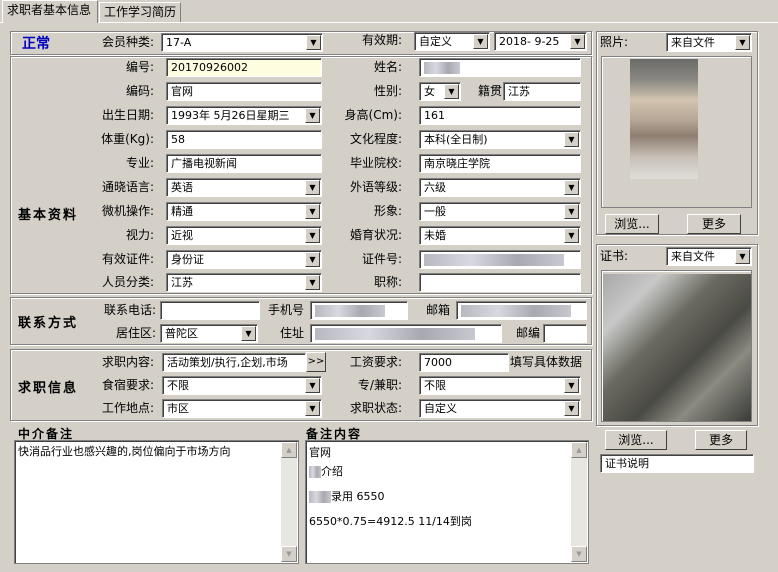 This screenshot has height=572, width=778. What do you see at coordinates (579, 502) in the screenshot?
I see `note-content-scrollbar: ▲ ▼` at bounding box center [579, 502].